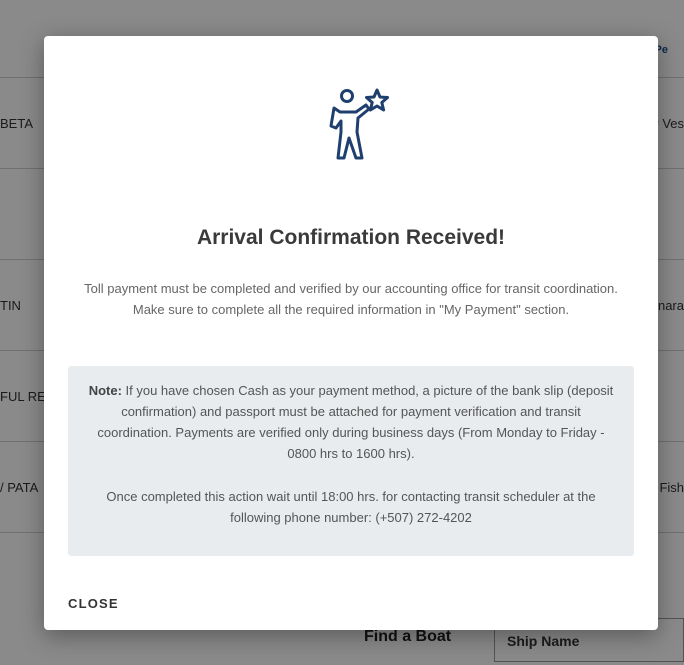 The image size is (684, 665). I want to click on close-button: CLOSE, so click(93, 603).